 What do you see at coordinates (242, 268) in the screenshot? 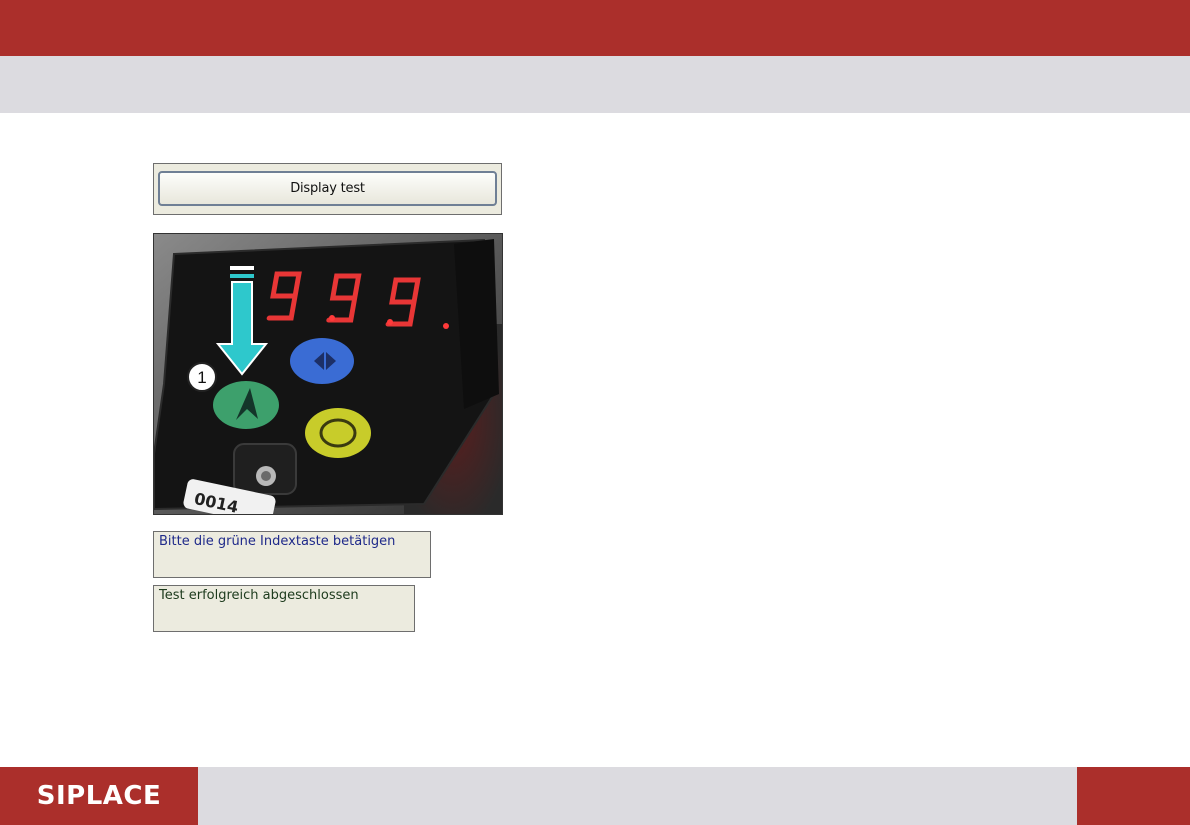
I see `arrow-tick` at bounding box center [242, 268].